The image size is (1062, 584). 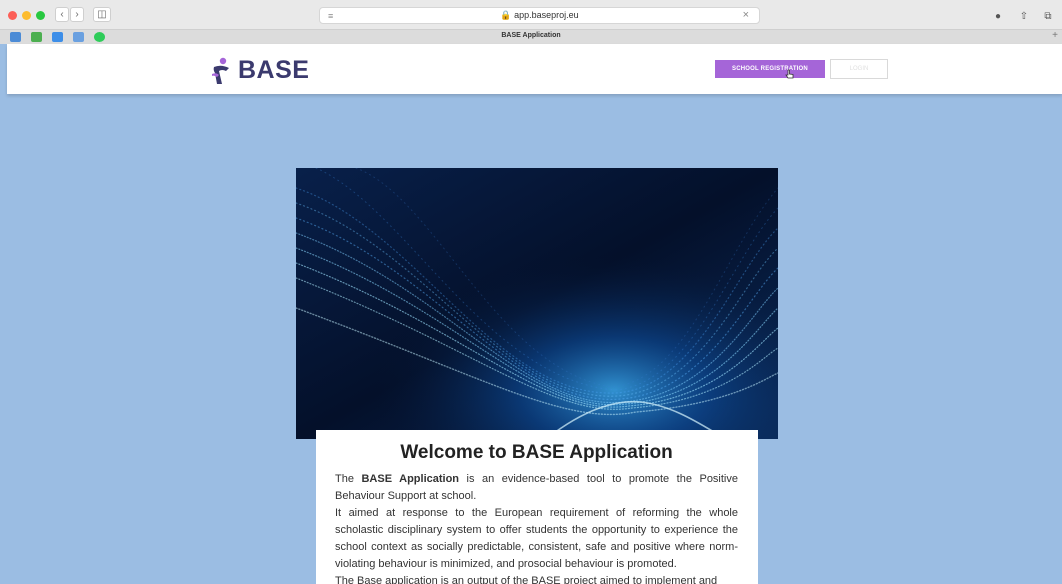 I want to click on share-button: ⇧, so click(x=1024, y=16).